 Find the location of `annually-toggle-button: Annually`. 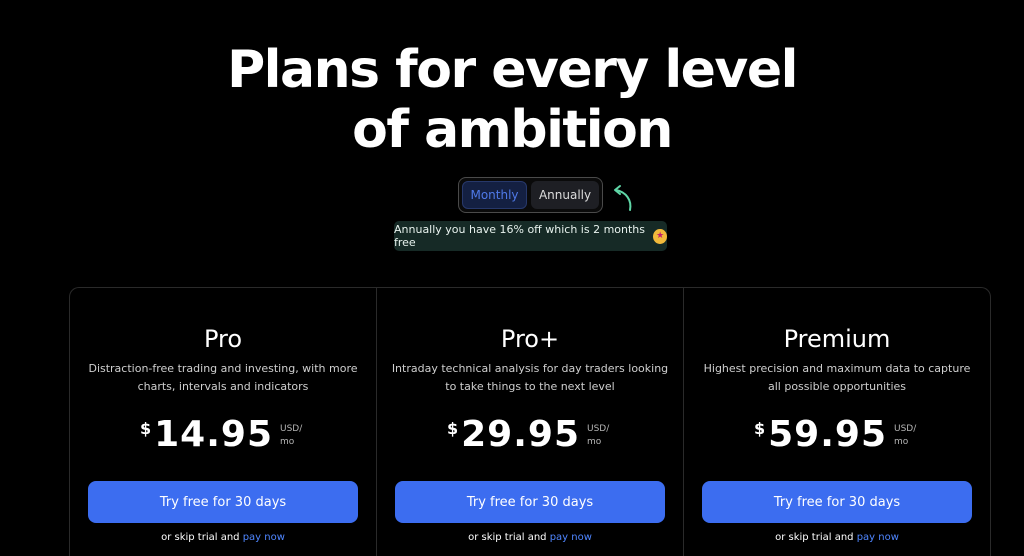

annually-toggle-button: Annually is located at coordinates (565, 195).